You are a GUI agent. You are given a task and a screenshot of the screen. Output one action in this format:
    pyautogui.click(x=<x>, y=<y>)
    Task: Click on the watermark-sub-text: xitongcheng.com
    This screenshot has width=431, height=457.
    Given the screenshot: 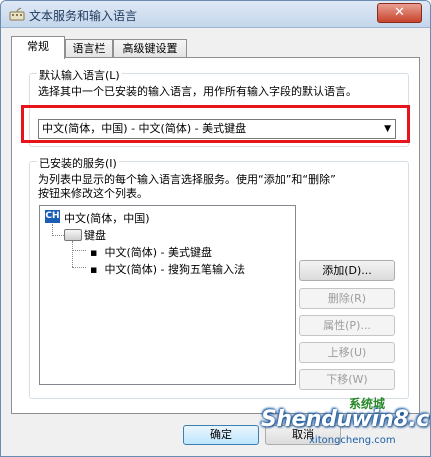 What is the action you would take?
    pyautogui.click(x=352, y=440)
    